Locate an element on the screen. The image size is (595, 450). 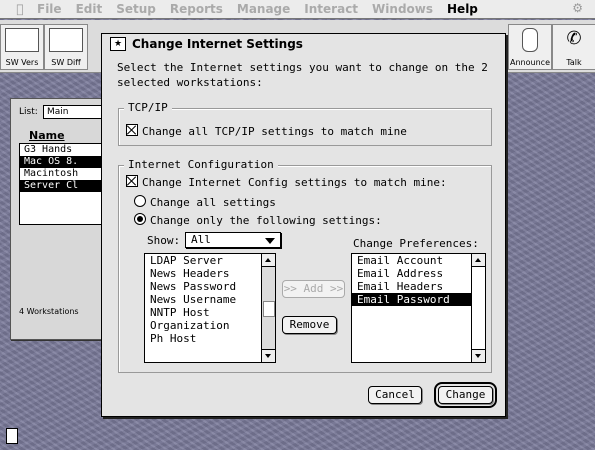
remove-button: Remove is located at coordinates (309, 325).